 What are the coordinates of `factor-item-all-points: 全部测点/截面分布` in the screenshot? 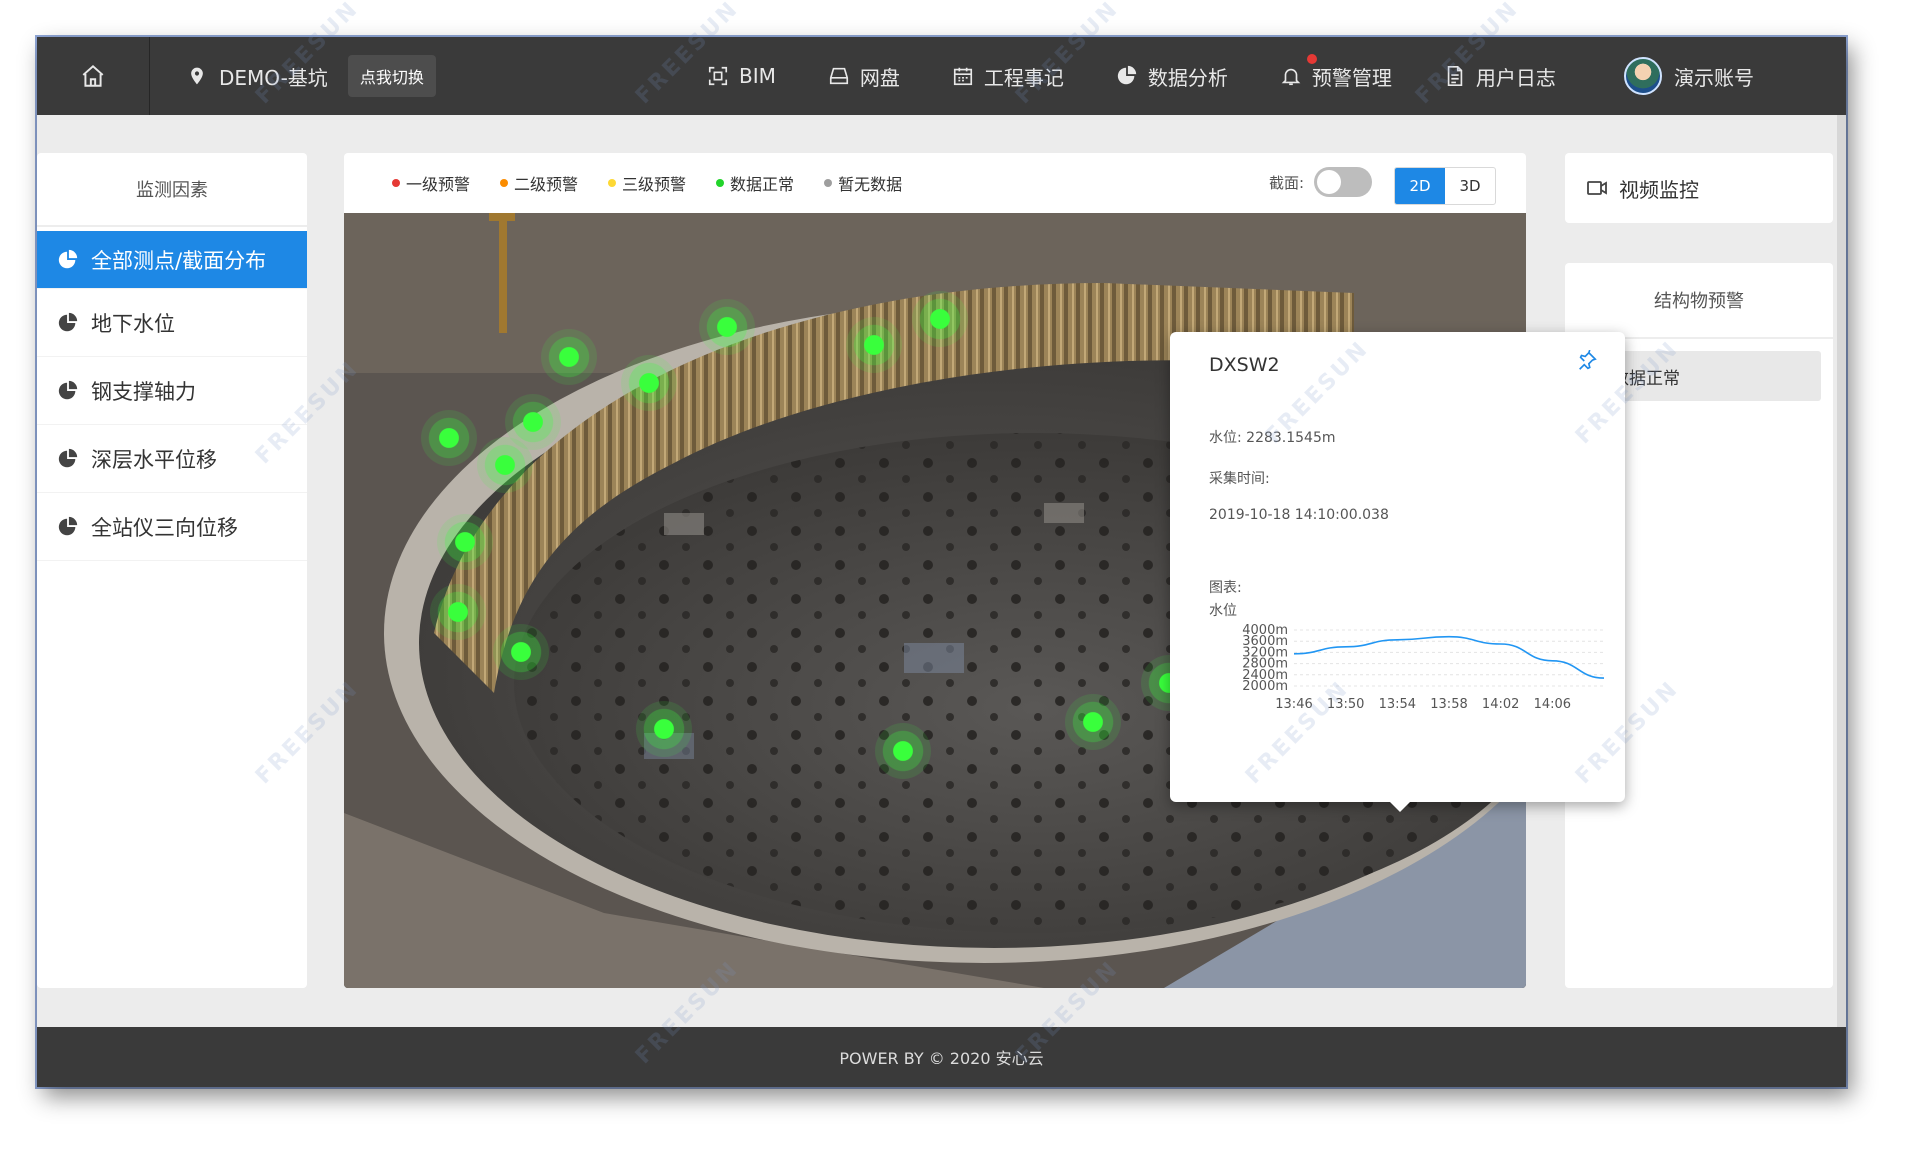 It's located at (172, 260).